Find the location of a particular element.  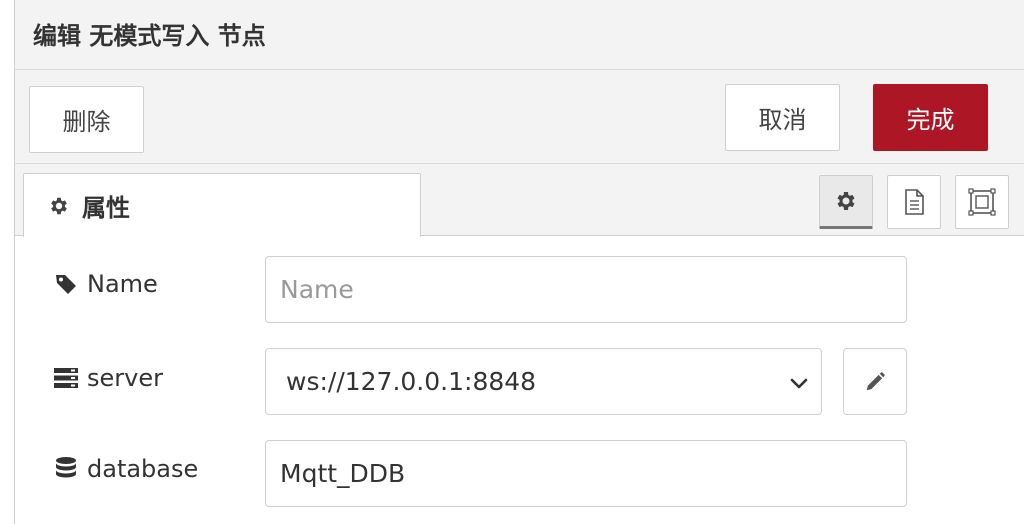

document-icon is located at coordinates (914, 202).